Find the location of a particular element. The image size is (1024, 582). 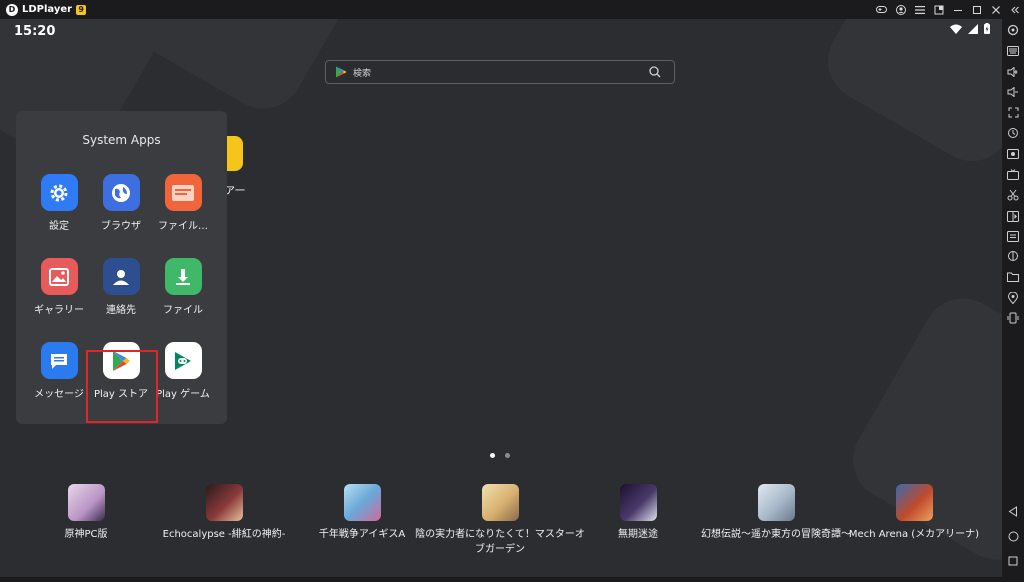

close-icon is located at coordinates (995, 9).